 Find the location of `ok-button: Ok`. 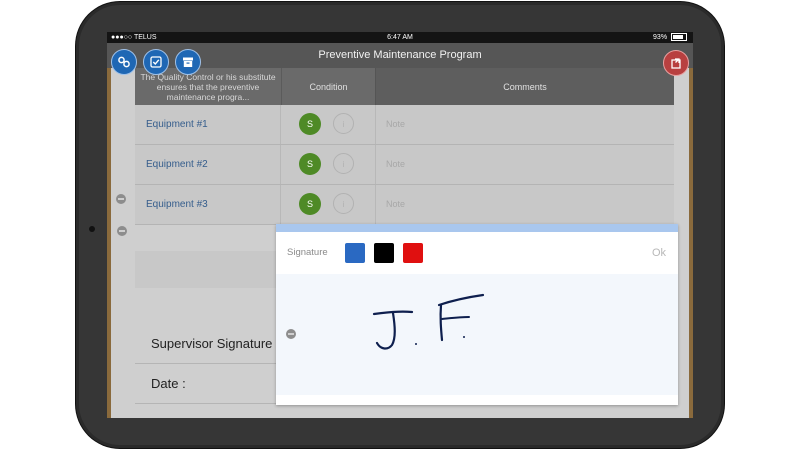

ok-button: Ok is located at coordinates (659, 253).